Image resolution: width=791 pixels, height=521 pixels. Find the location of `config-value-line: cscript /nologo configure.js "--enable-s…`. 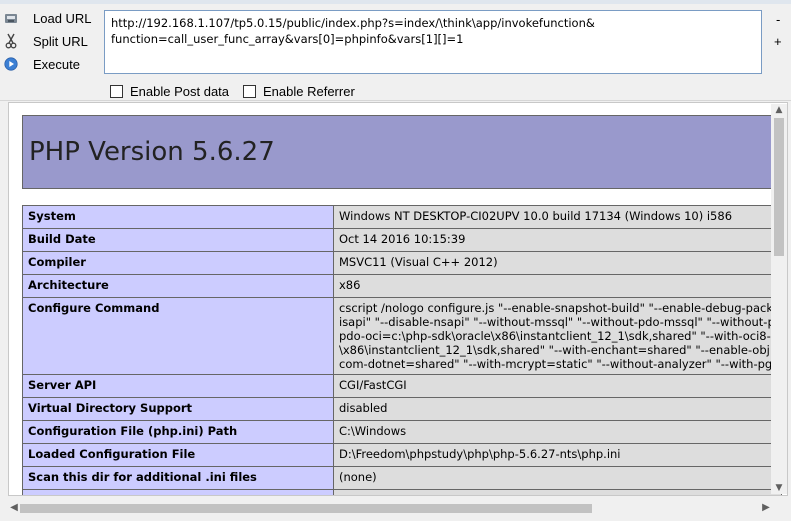

config-value-line: cscript /nologo configure.js "--enable-s… is located at coordinates (556, 308).